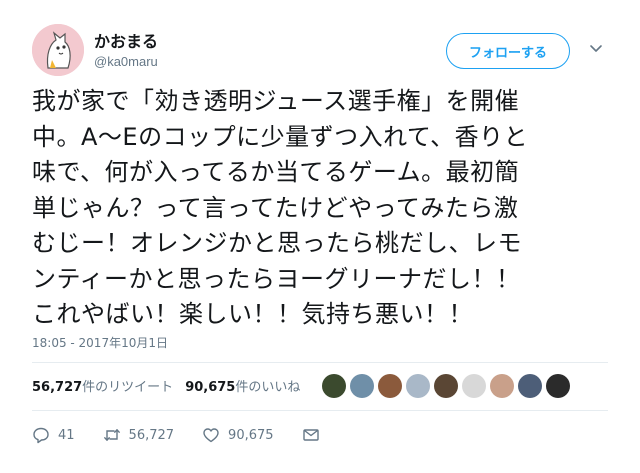  Describe the element at coordinates (508, 51) in the screenshot. I see `follow-button: フォローする` at that location.